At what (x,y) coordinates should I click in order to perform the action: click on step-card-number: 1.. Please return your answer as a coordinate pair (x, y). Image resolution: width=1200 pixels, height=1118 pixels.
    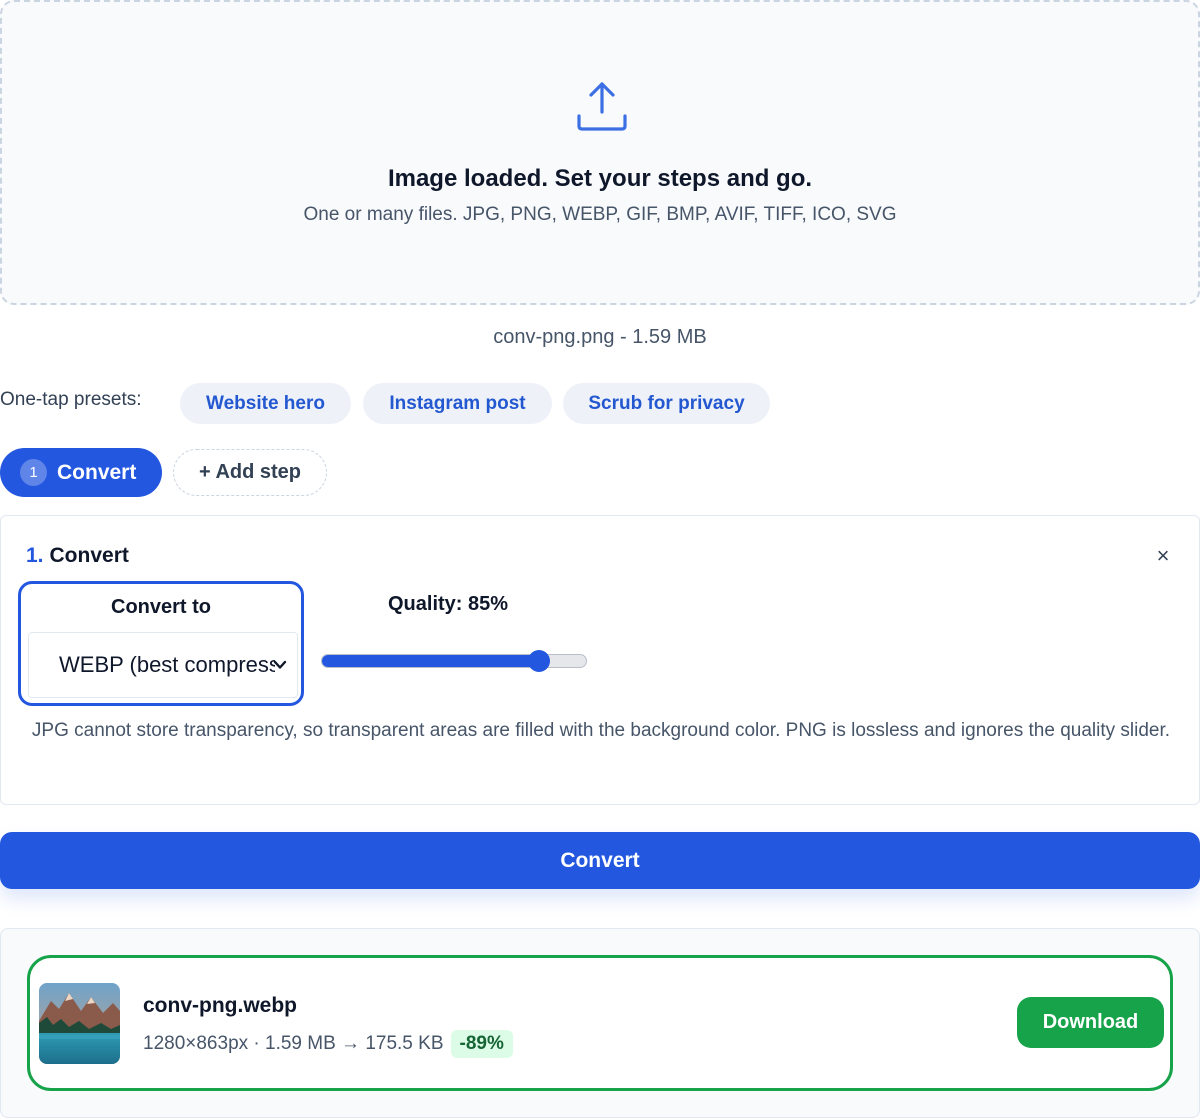
    Looking at the image, I should click on (35, 555).